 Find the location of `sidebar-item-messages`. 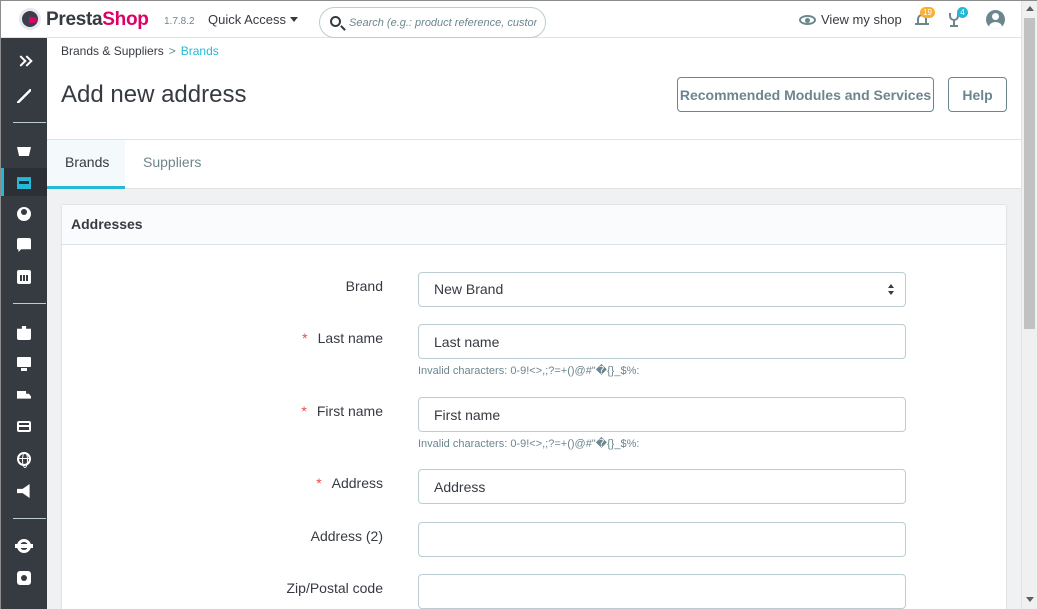

sidebar-item-messages is located at coordinates (24, 245).